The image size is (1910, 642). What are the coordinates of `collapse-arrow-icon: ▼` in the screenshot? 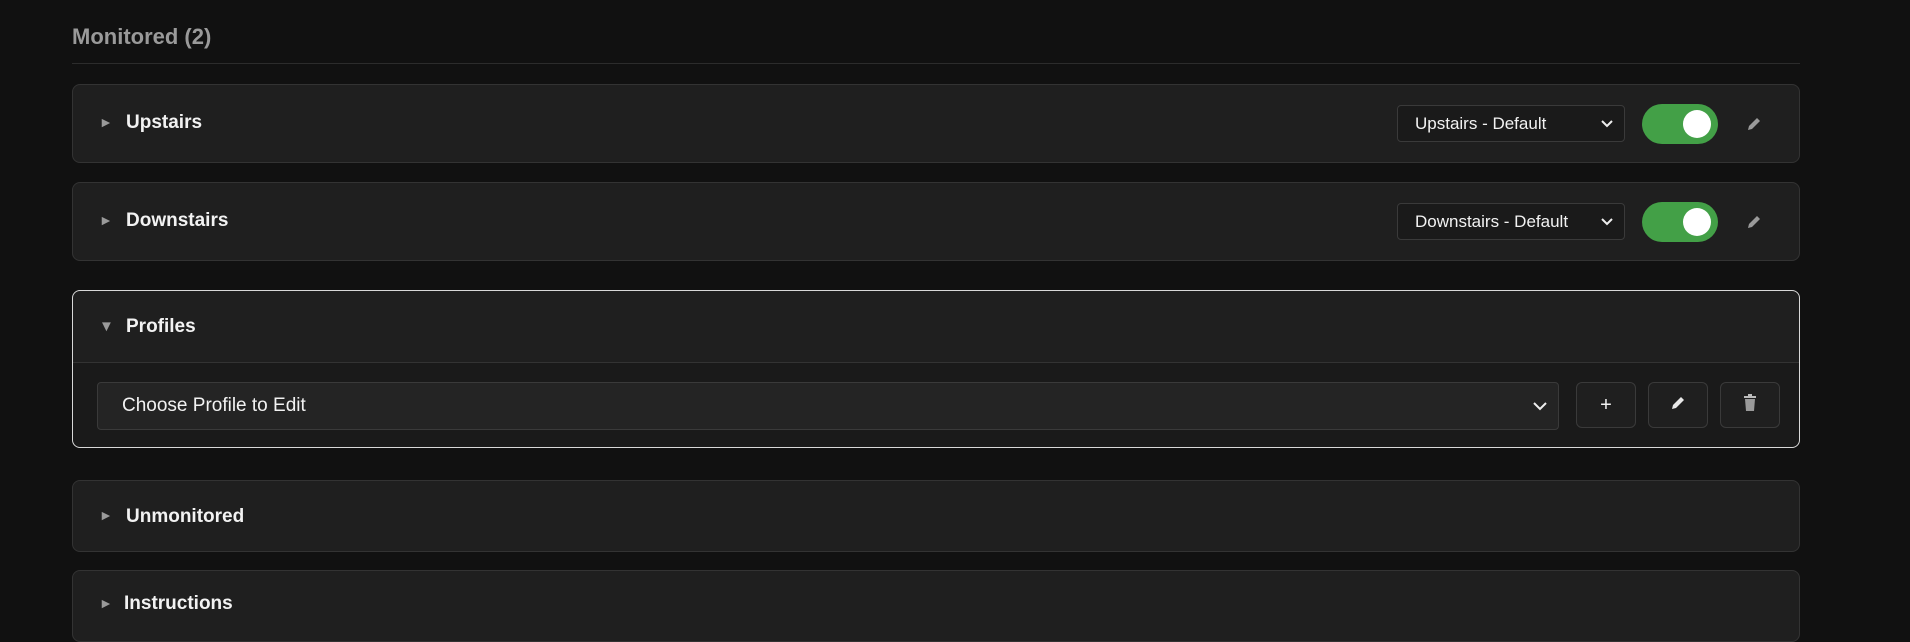 It's located at (106, 326).